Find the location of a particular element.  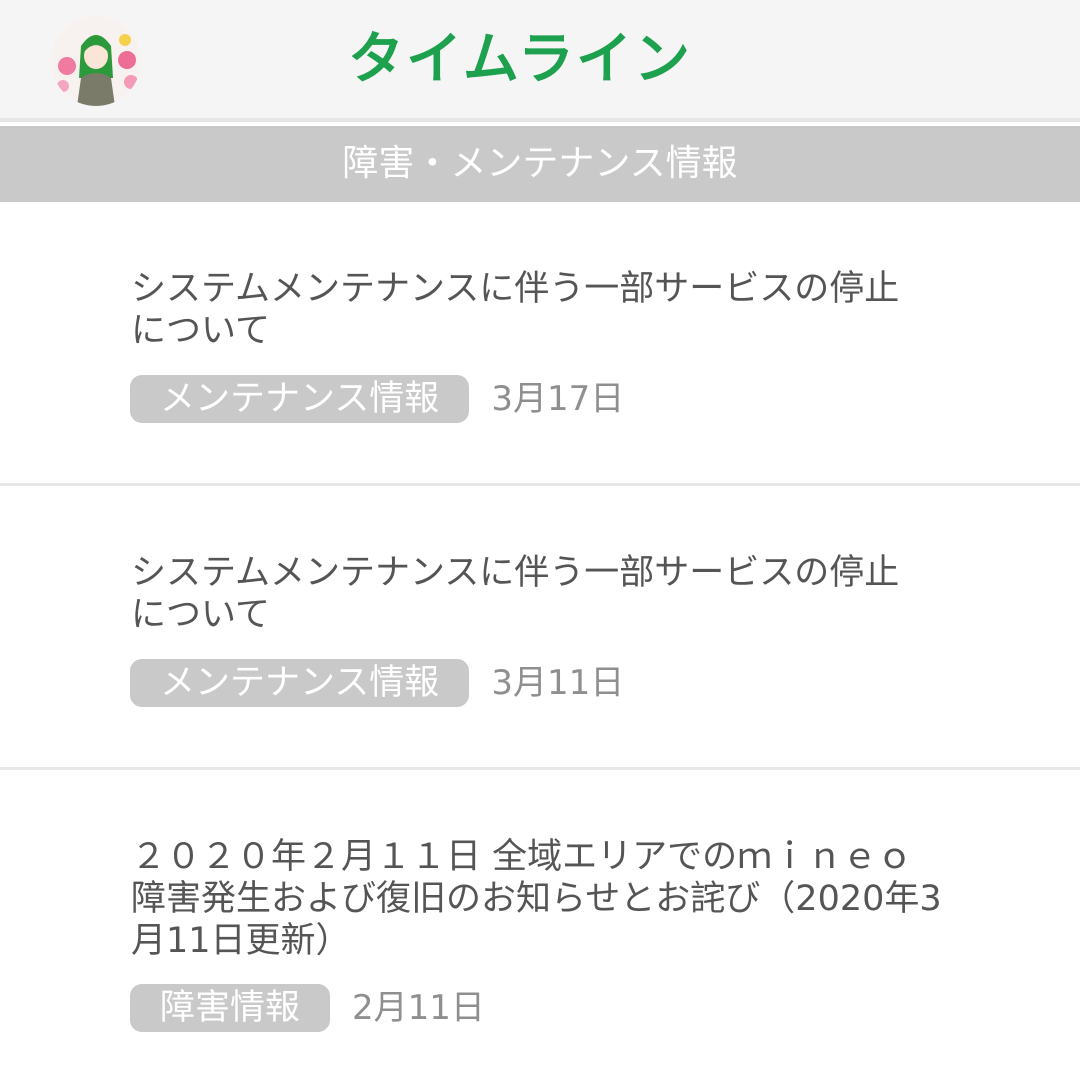

section-header: 障害・メンテナンス情報 is located at coordinates (540, 164).